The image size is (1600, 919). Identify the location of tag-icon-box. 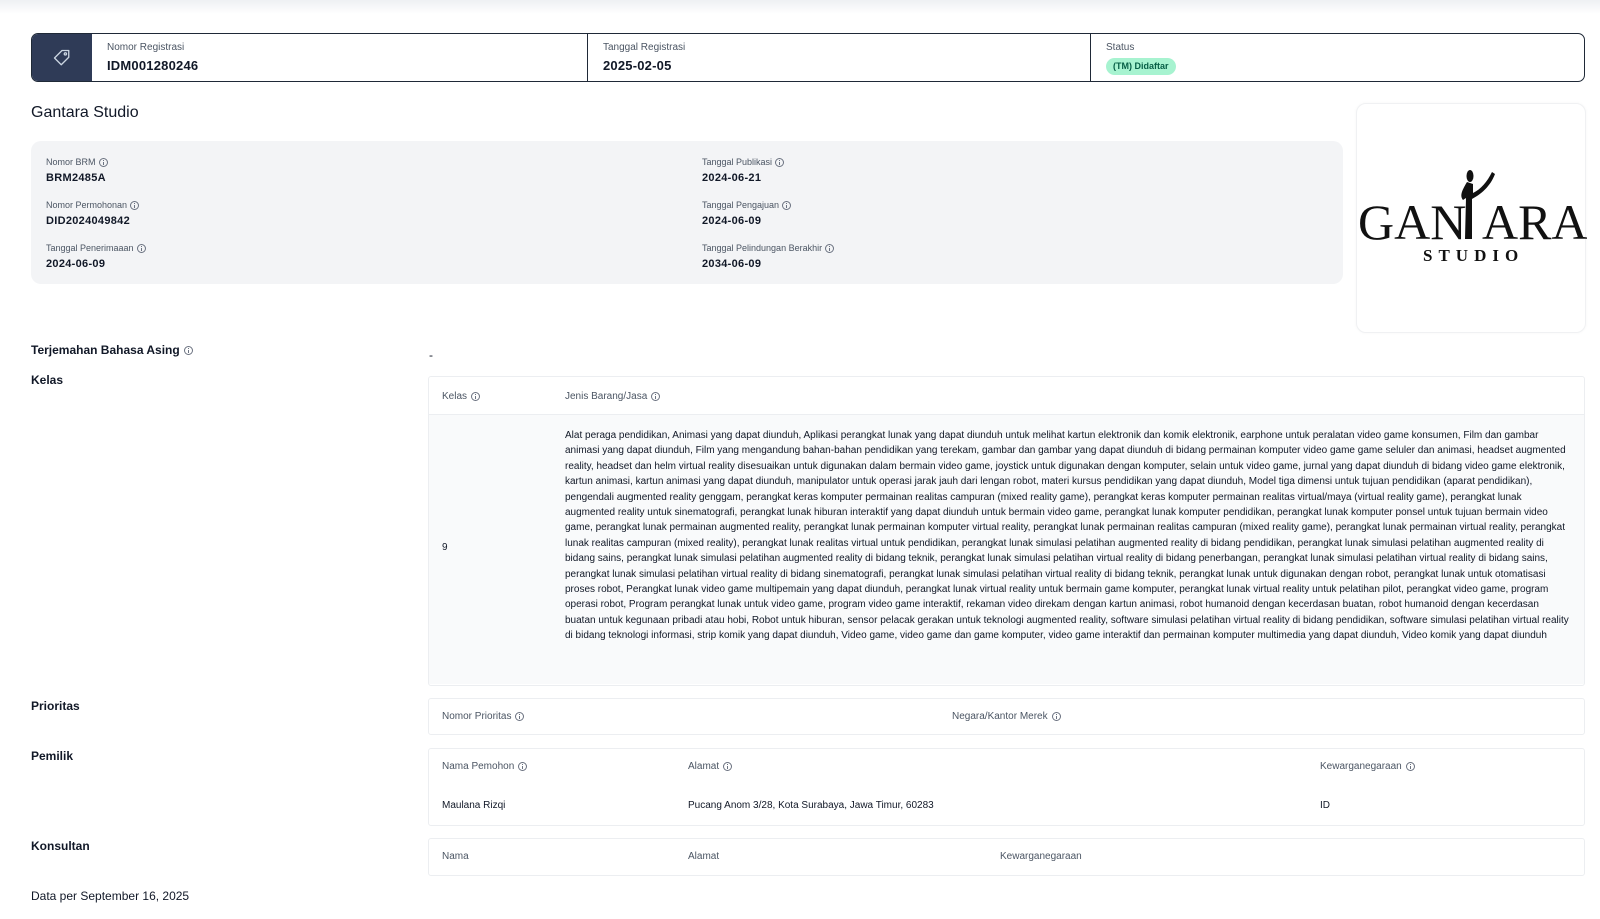
(62, 57).